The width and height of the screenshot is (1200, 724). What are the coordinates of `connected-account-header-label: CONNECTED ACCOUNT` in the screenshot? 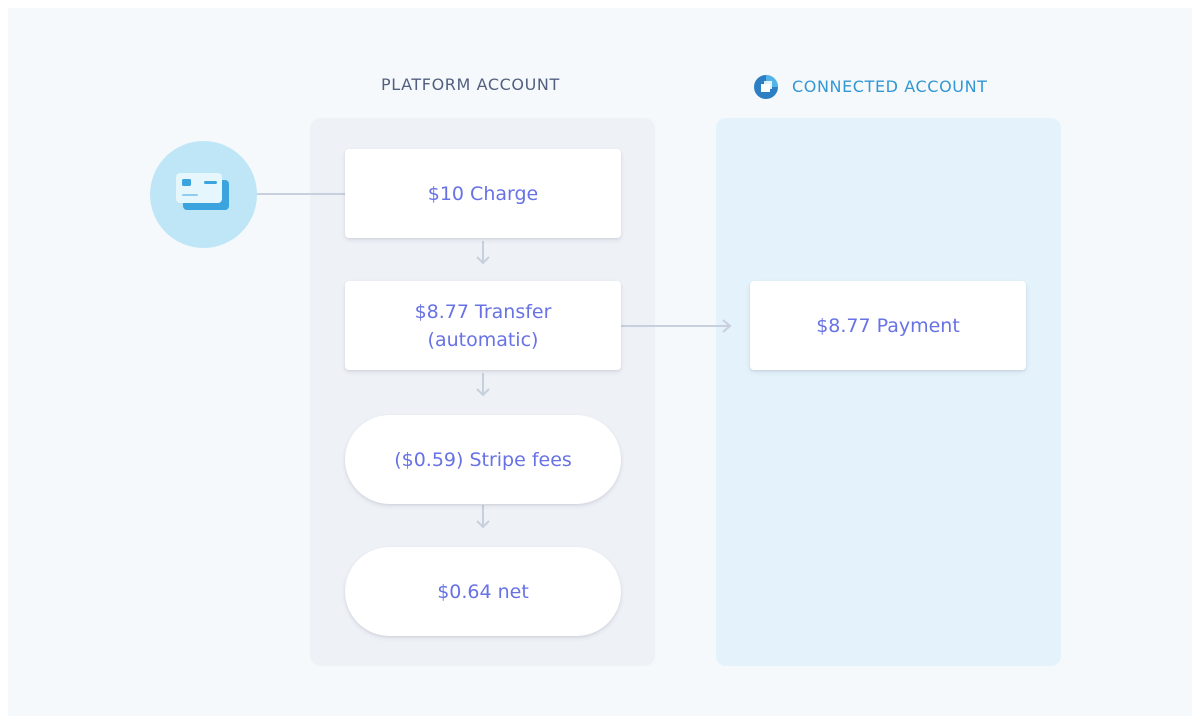 It's located at (890, 86).